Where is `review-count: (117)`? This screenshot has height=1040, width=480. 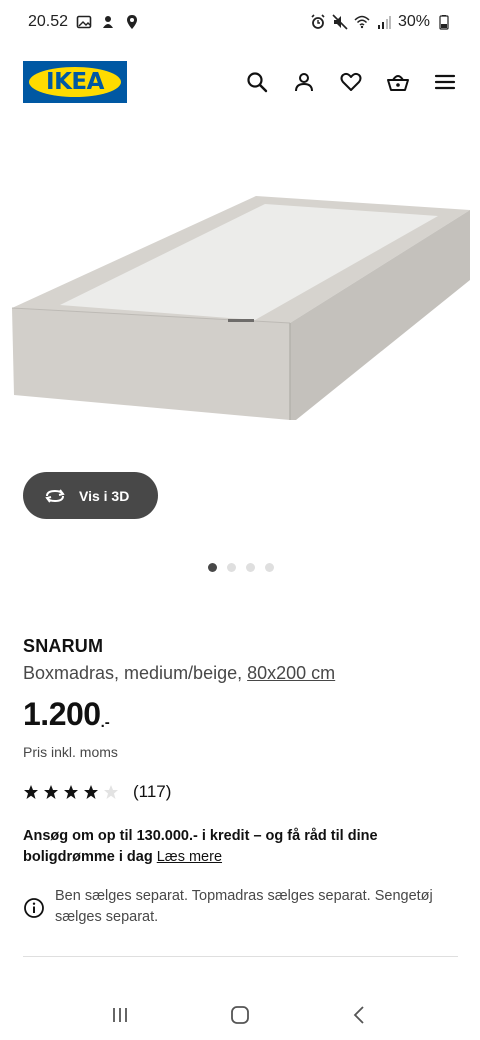 review-count: (117) is located at coordinates (152, 792).